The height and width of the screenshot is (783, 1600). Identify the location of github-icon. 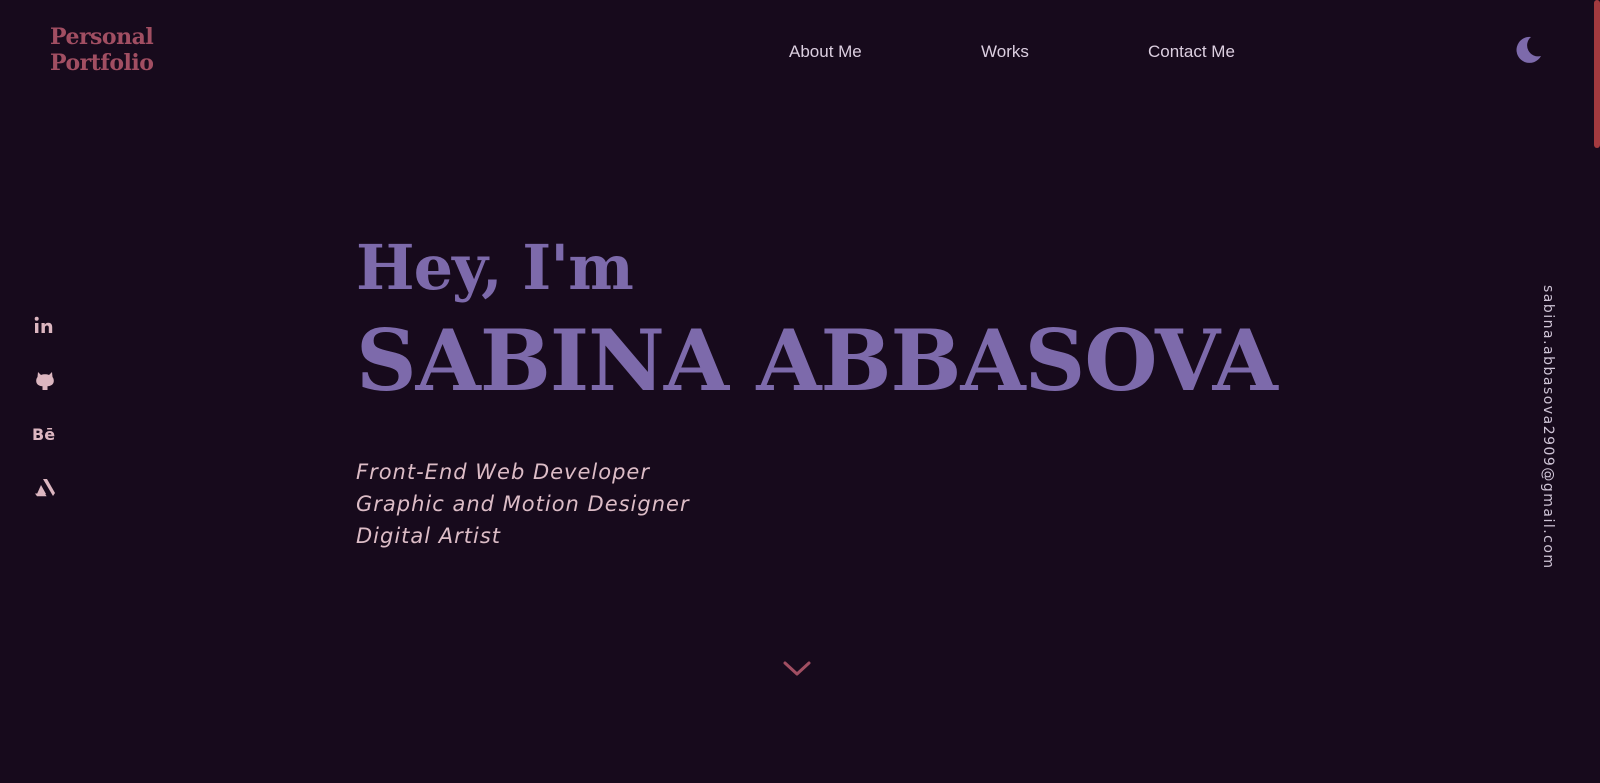
(45, 381).